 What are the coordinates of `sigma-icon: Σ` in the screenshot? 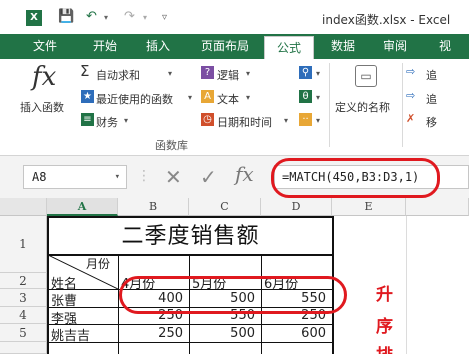 It's located at (85, 71).